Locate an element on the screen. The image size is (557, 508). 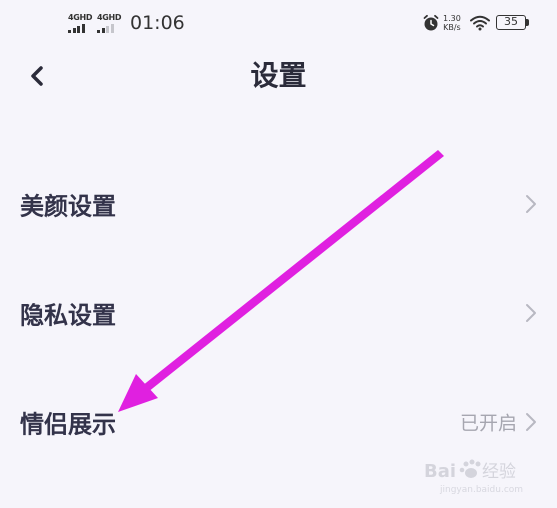
chevron-left-icon is located at coordinates (37, 76).